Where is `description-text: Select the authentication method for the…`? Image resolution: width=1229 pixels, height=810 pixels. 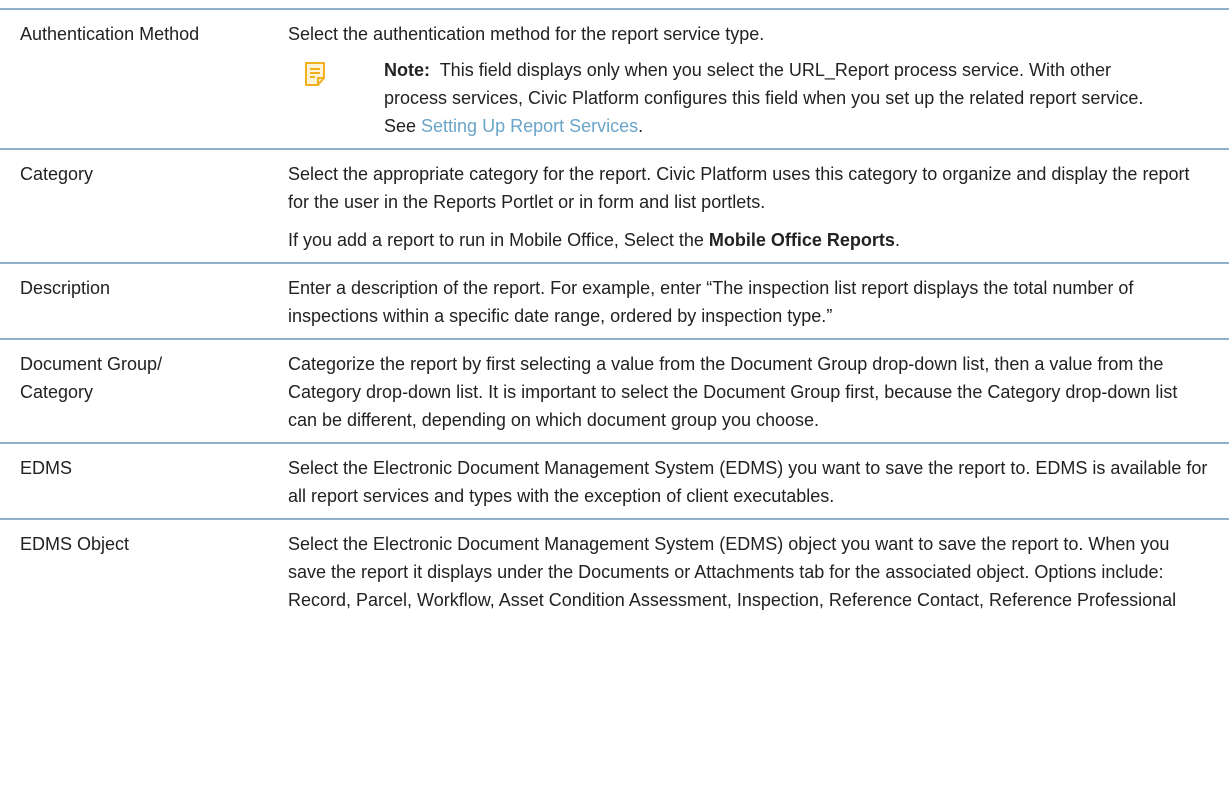 description-text: Select the authentication method for the… is located at coordinates (526, 34).